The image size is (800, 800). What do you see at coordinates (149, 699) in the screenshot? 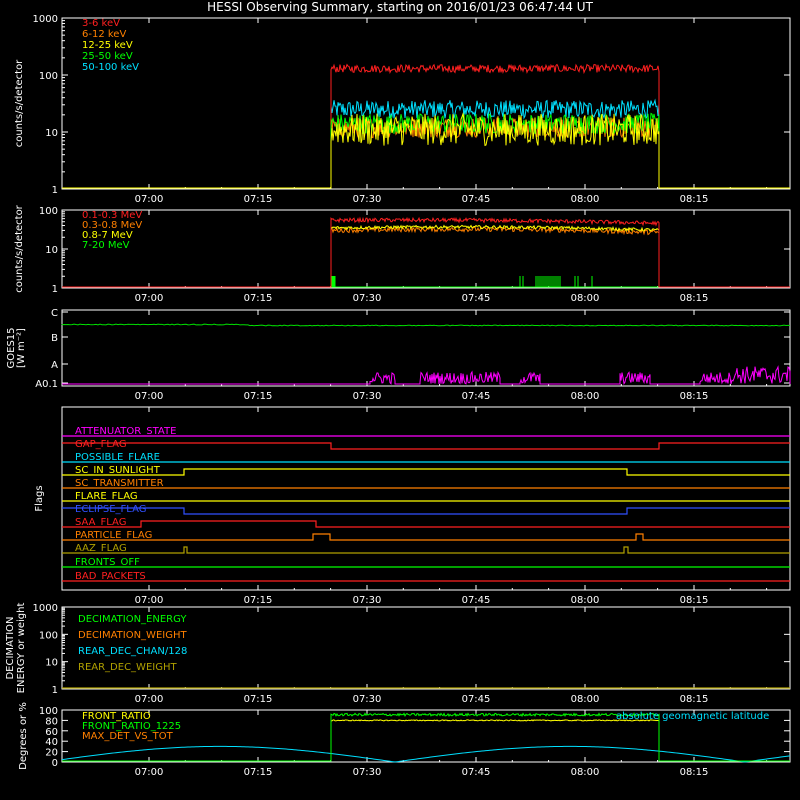
I see `decimation-xtick-label: 07:00` at bounding box center [149, 699].